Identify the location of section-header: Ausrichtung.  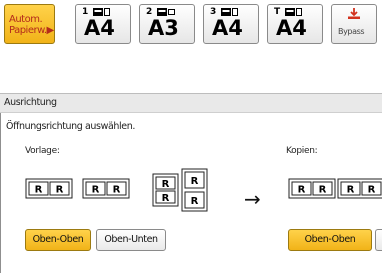
(191, 103).